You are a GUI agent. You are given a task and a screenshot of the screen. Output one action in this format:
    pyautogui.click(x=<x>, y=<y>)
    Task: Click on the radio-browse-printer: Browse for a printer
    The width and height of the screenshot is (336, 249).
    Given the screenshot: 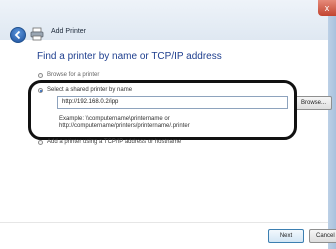 What is the action you would take?
    pyautogui.click(x=68, y=75)
    